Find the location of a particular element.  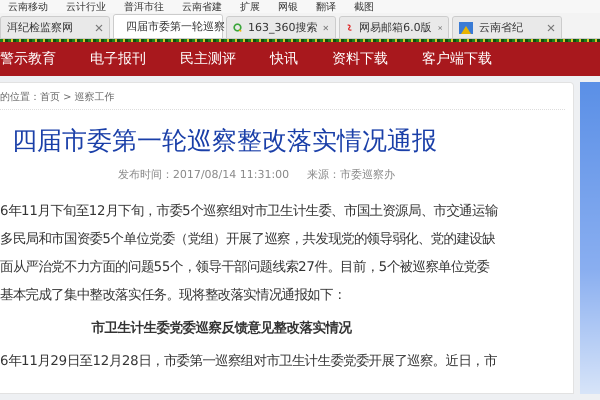

tab-title: 云南省纪 is located at coordinates (501, 27).